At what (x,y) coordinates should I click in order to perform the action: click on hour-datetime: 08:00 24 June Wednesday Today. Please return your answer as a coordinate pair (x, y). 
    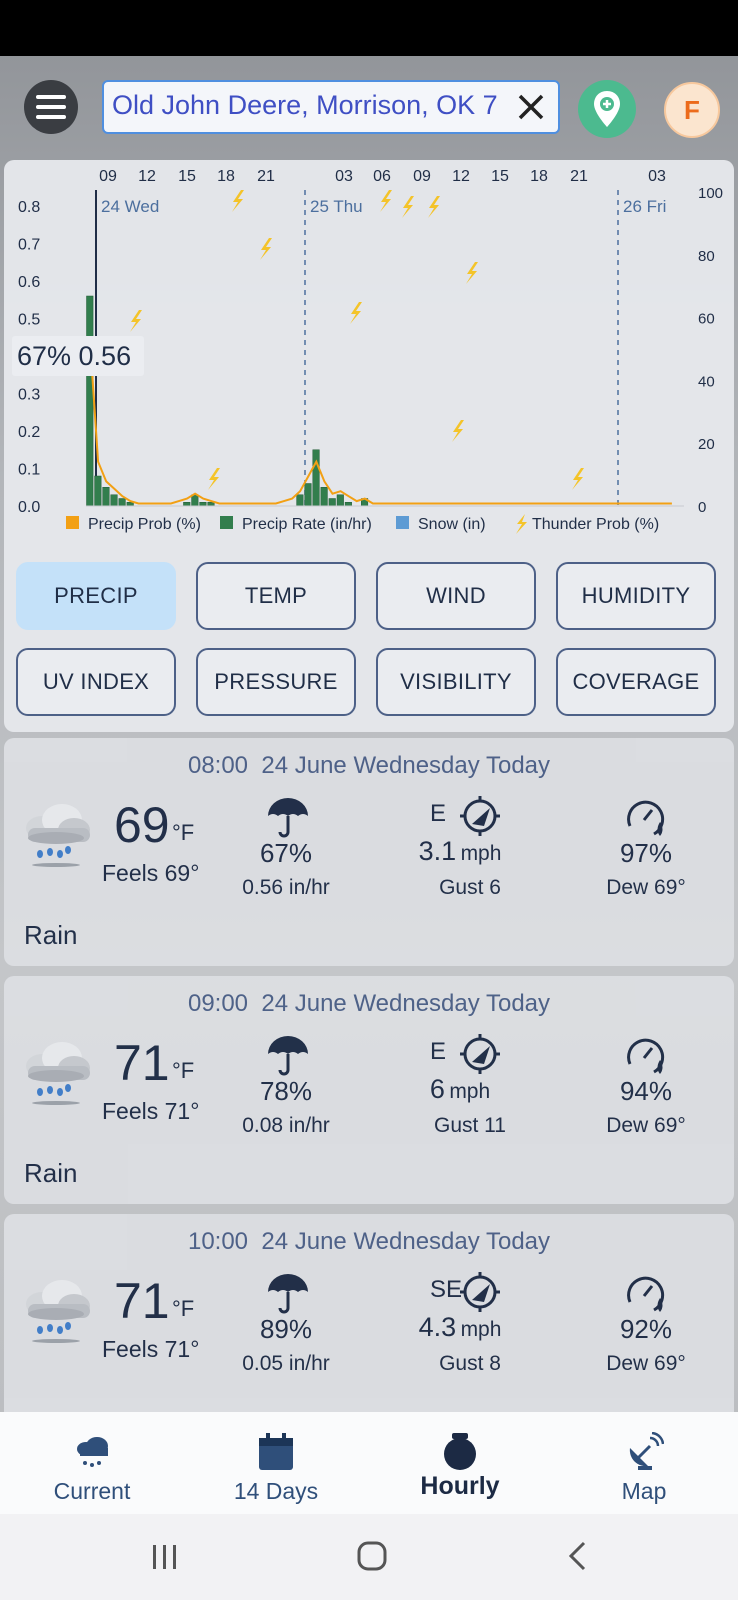
    Looking at the image, I should click on (369, 766).